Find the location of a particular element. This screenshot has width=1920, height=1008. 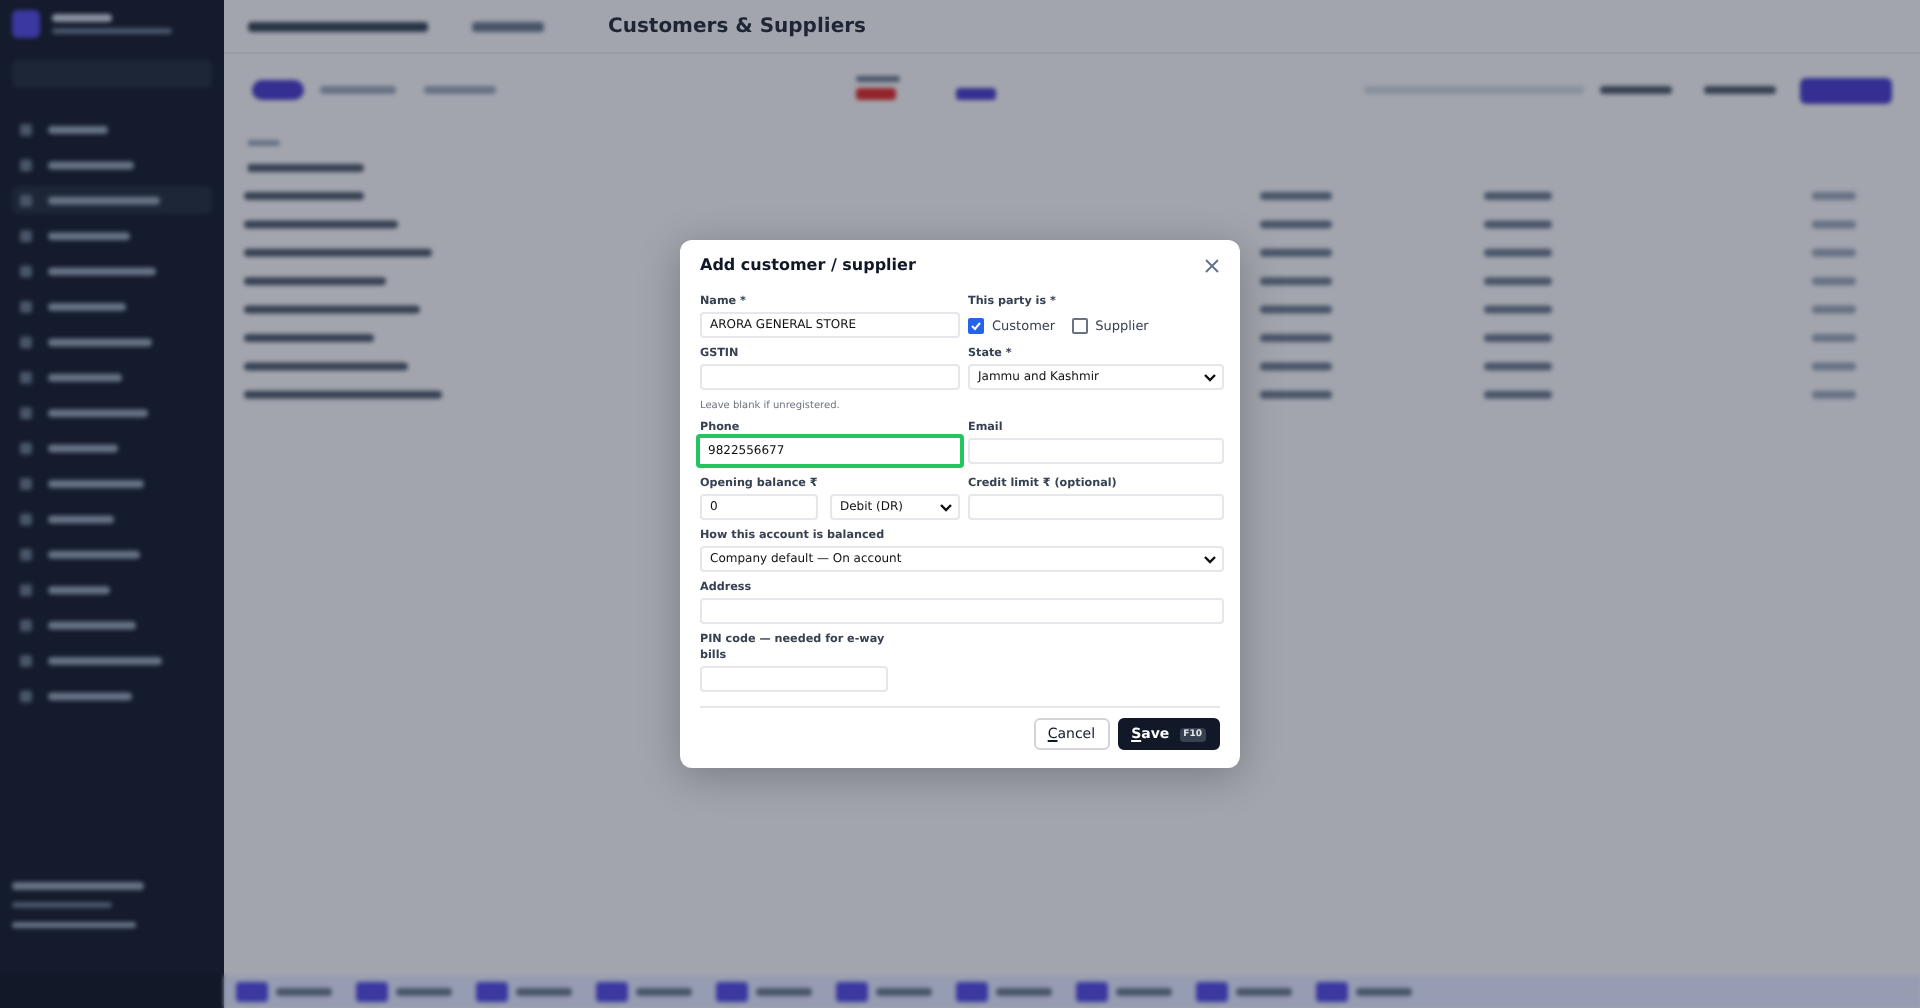

email-field is located at coordinates (1096, 451).